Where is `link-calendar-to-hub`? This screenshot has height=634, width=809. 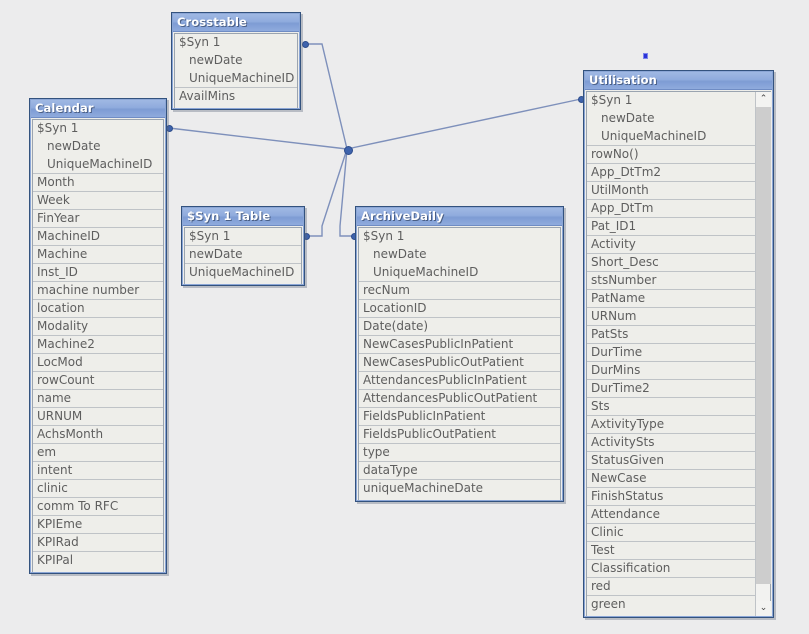 link-calendar-to-hub is located at coordinates (258, 138).